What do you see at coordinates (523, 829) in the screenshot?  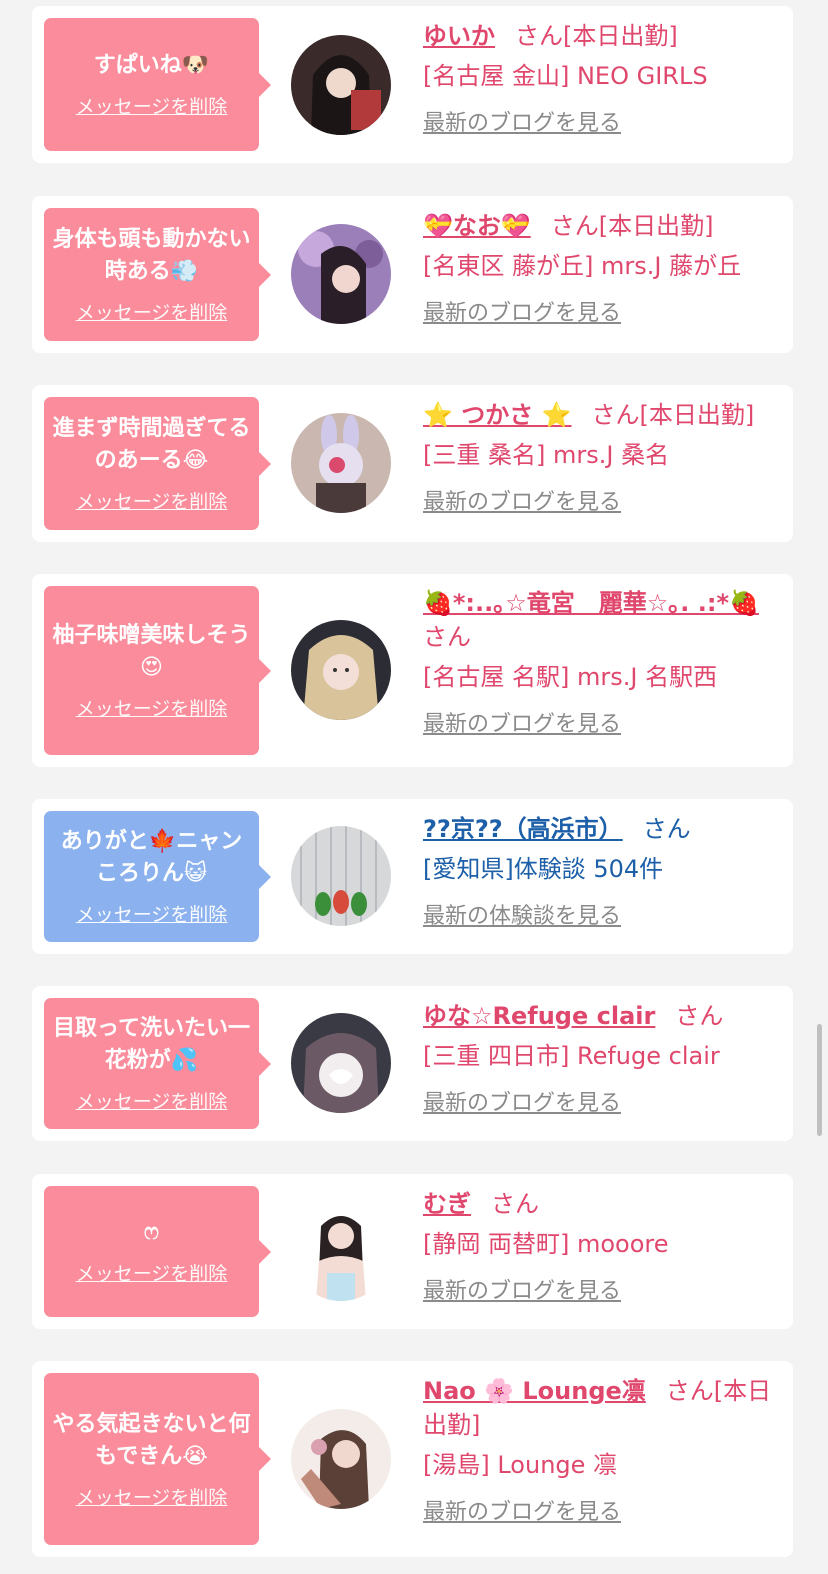 I see `reviewer-name-link: ??京??（高浜市）` at bounding box center [523, 829].